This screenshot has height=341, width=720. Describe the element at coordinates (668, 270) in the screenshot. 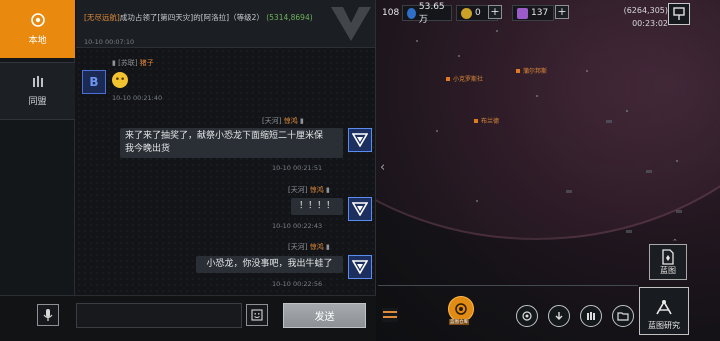

I see `blueprint-label: 蓝图` at that location.